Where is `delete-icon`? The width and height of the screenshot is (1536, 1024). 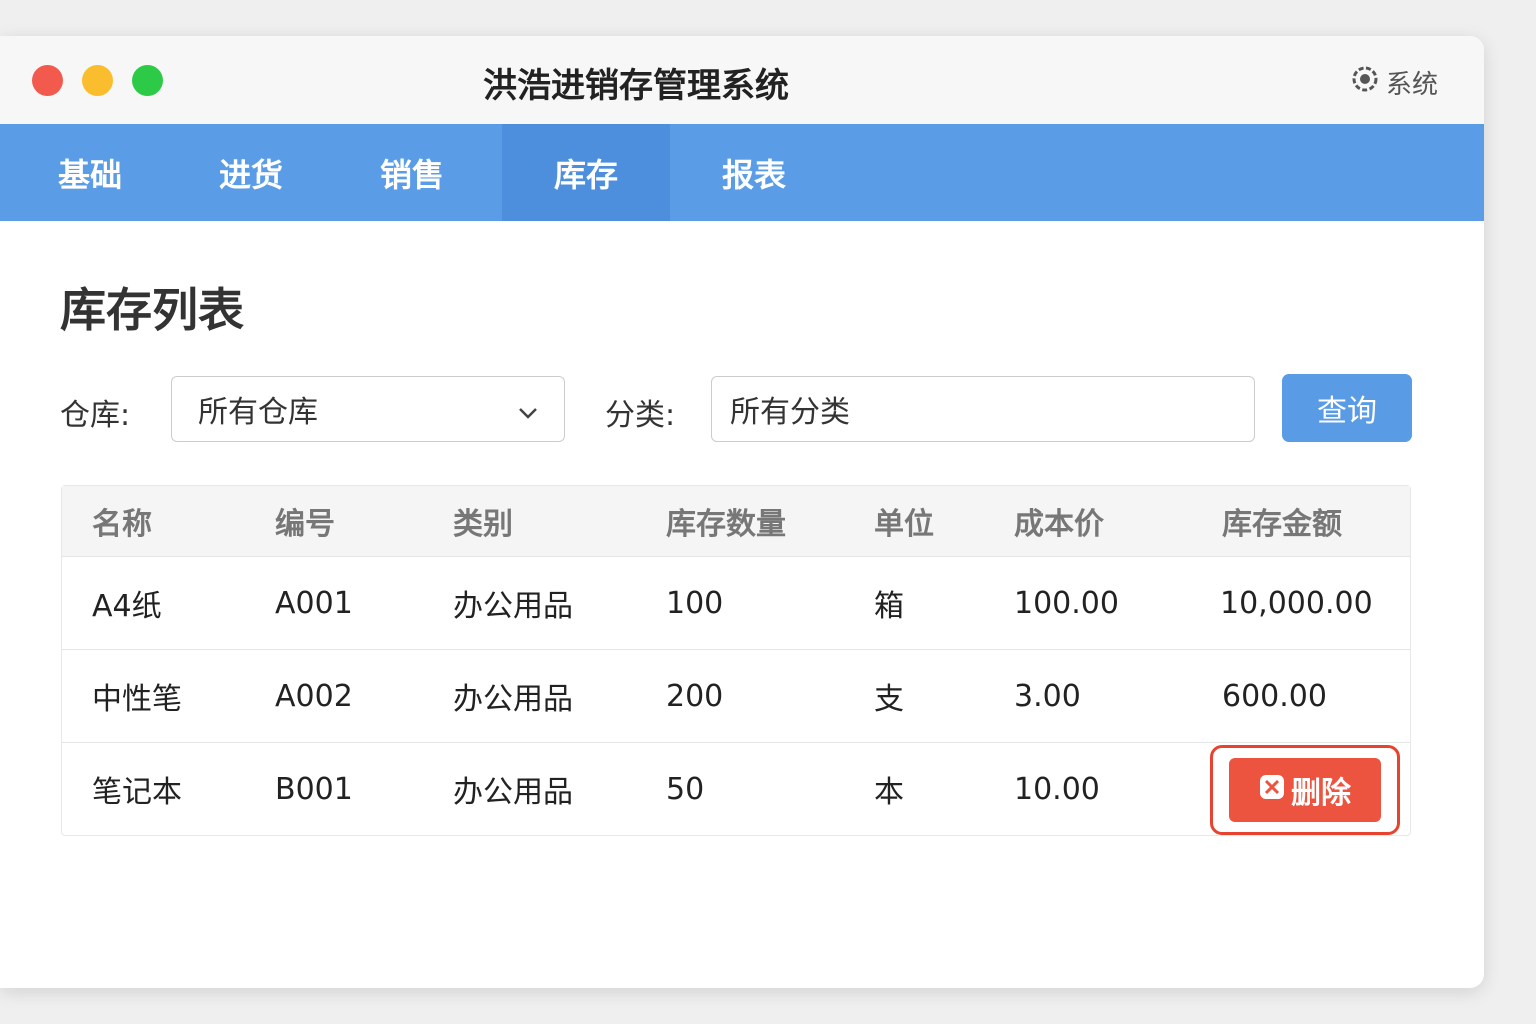 delete-icon is located at coordinates (1272, 790).